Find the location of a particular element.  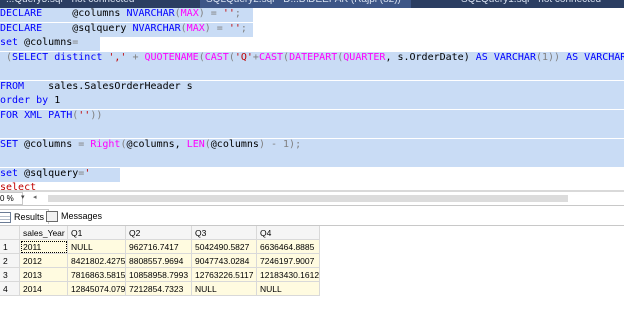

table-cell: 962716.7417 is located at coordinates (159, 247).